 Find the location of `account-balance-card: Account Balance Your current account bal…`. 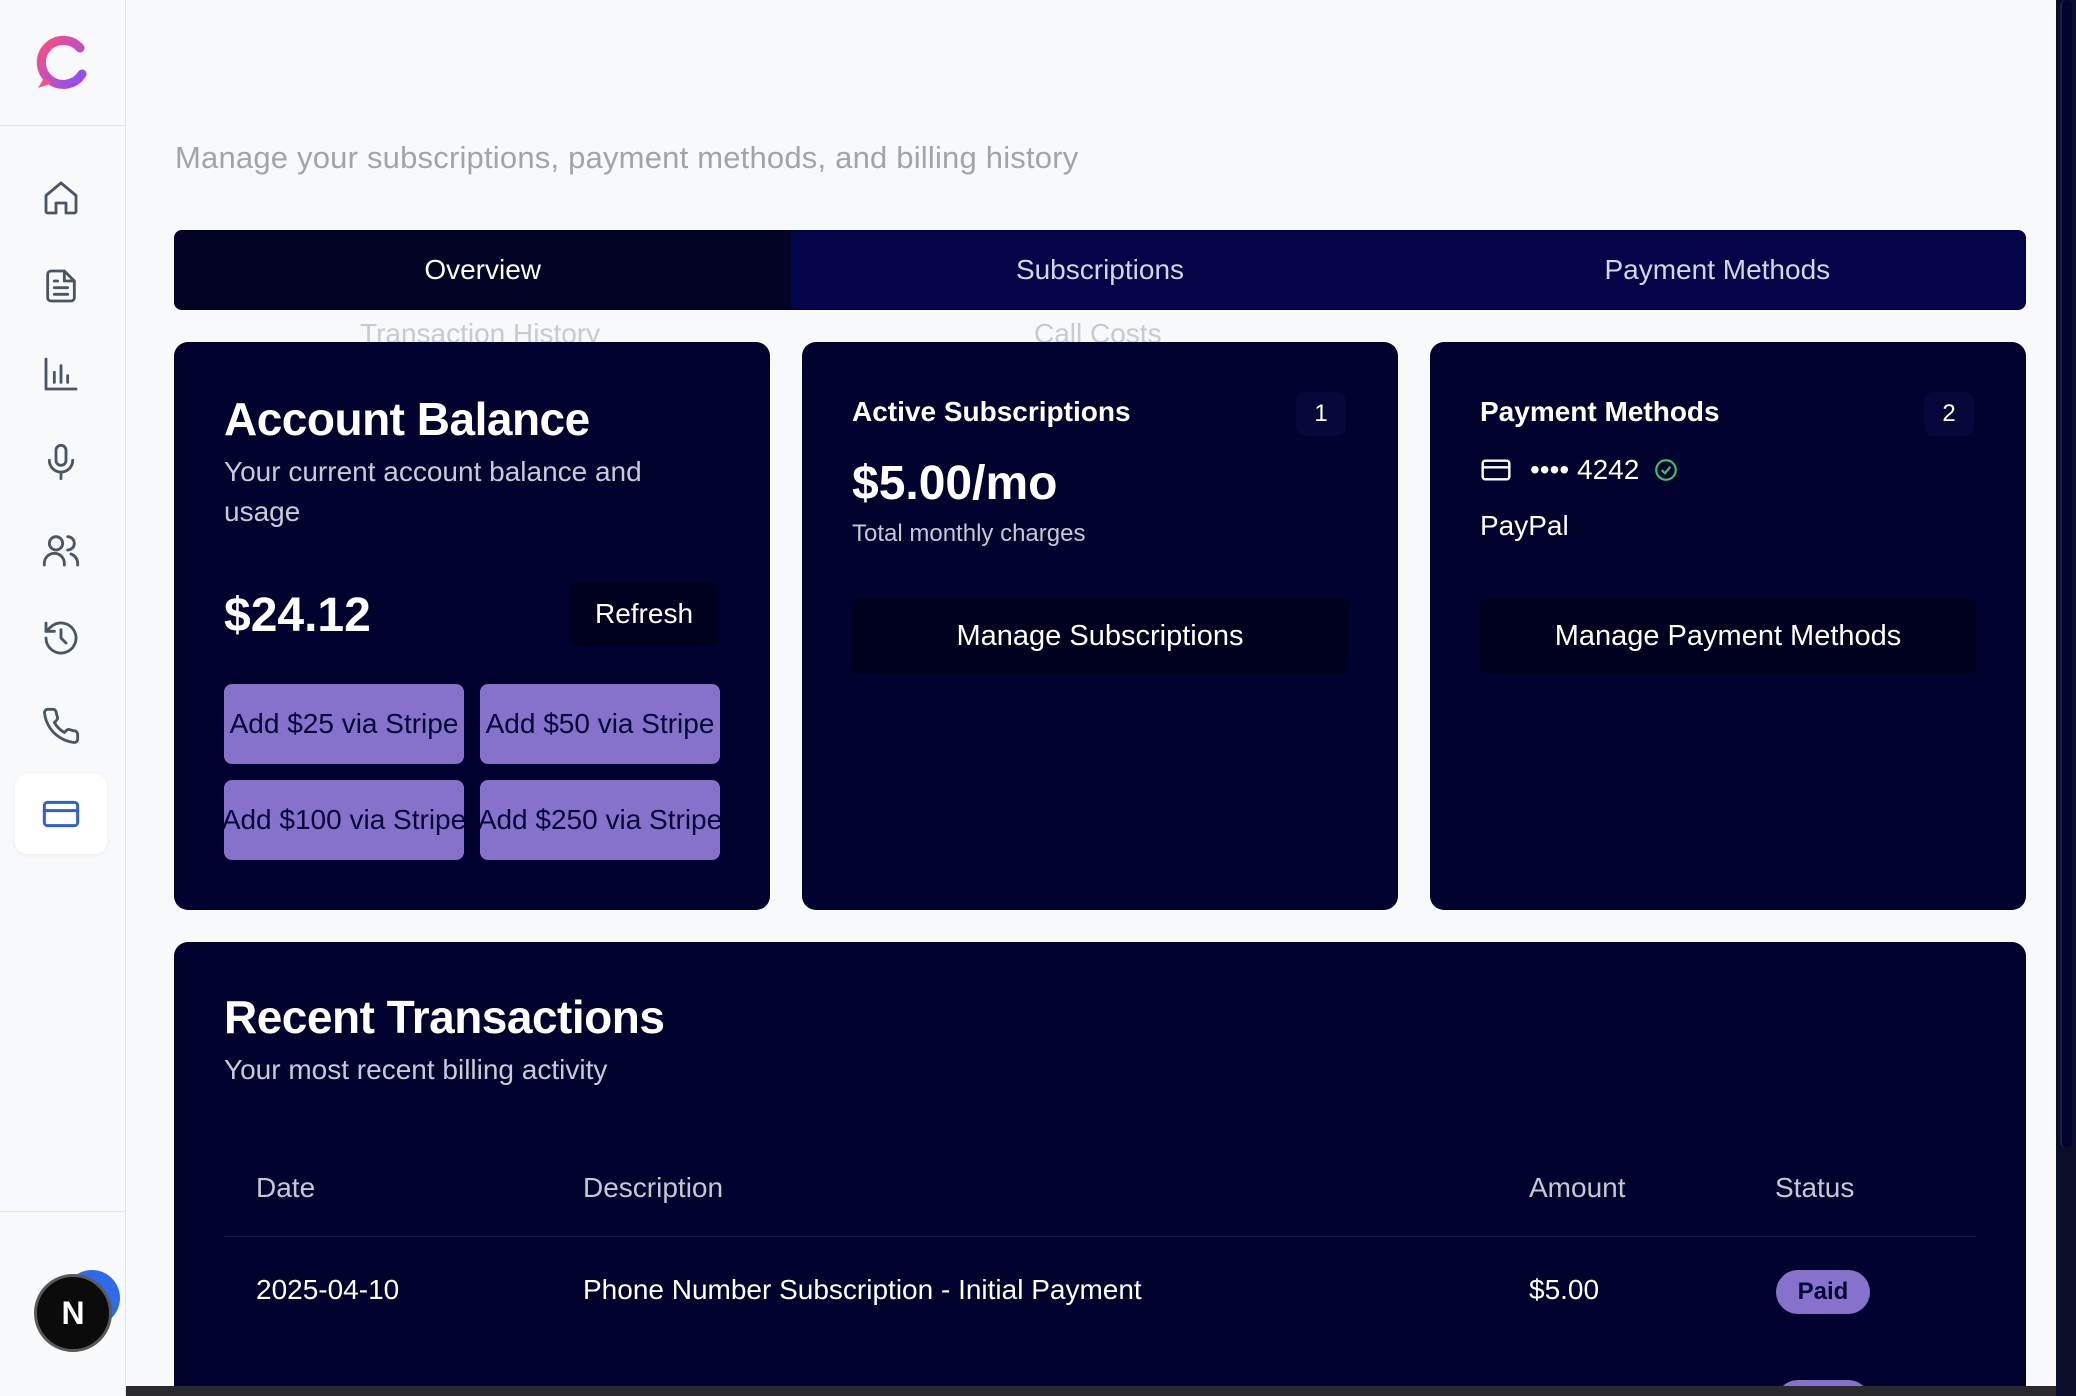

account-balance-card: Account Balance Your current account bal… is located at coordinates (472, 626).